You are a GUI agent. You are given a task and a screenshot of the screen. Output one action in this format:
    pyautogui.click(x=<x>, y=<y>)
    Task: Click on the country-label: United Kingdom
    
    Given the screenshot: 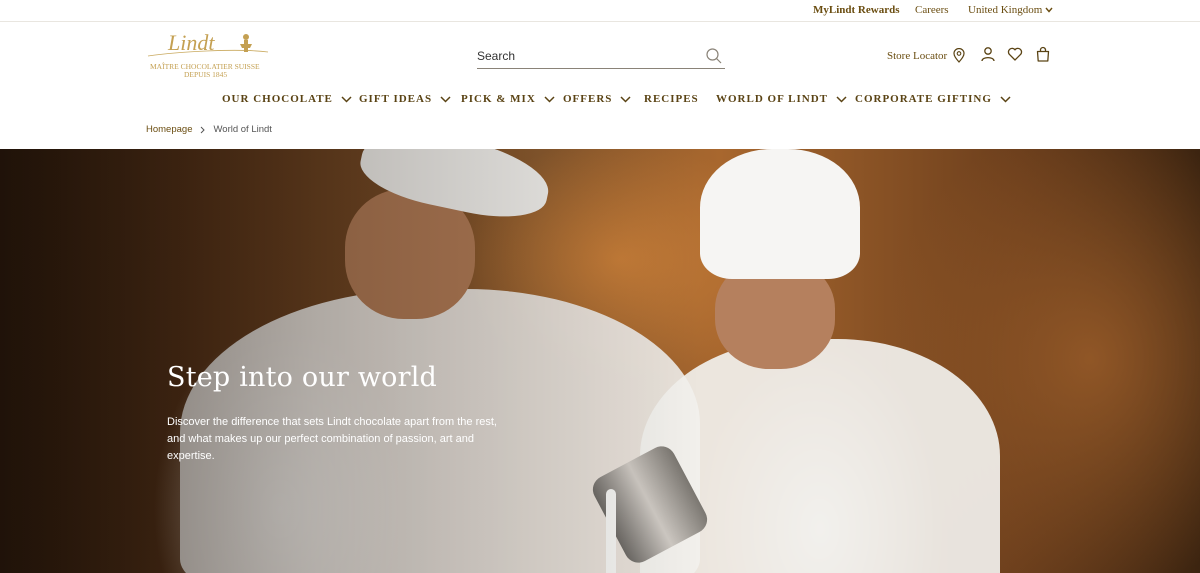 What is the action you would take?
    pyautogui.click(x=1005, y=10)
    